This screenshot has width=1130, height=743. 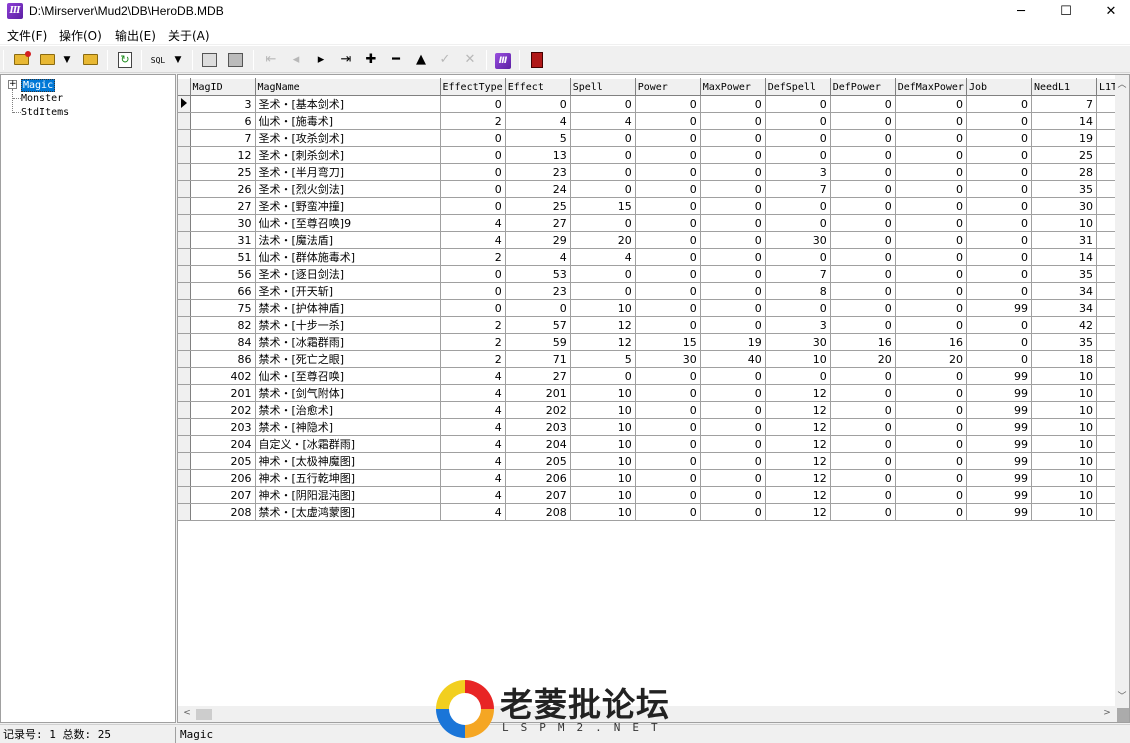 I want to click on horizontal-scroll-thumb, so click(x=204, y=714).